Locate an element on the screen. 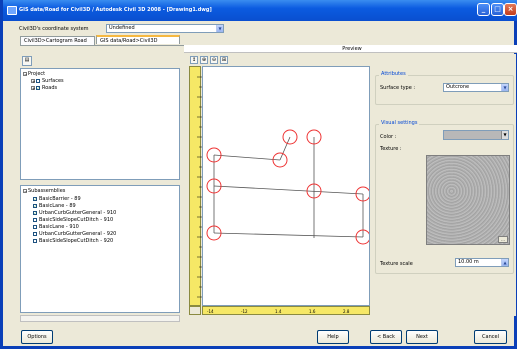 Image resolution: width=517 pixels, height=349 pixels. texture-scale-label: Texture scale is located at coordinates (396, 264).